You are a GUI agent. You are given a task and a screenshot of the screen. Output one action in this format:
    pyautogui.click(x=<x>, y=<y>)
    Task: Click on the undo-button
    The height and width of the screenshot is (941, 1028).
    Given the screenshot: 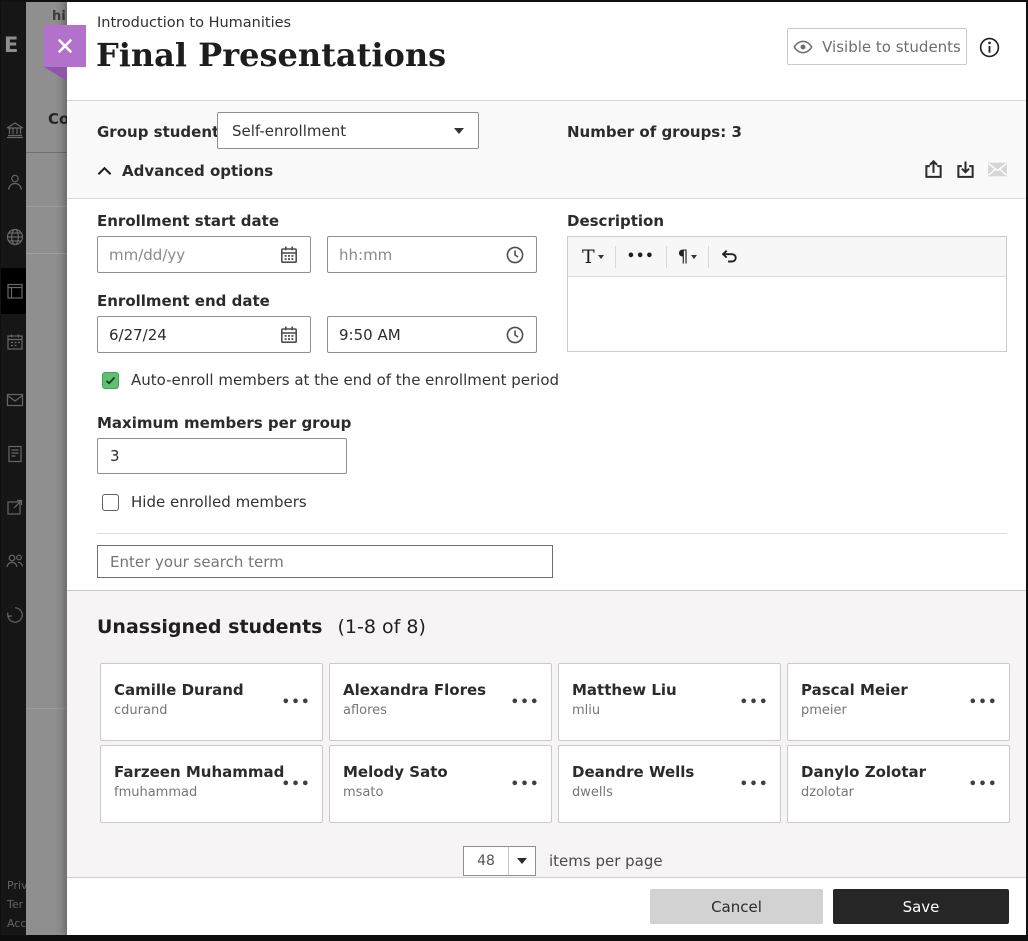 What is the action you would take?
    pyautogui.click(x=729, y=256)
    